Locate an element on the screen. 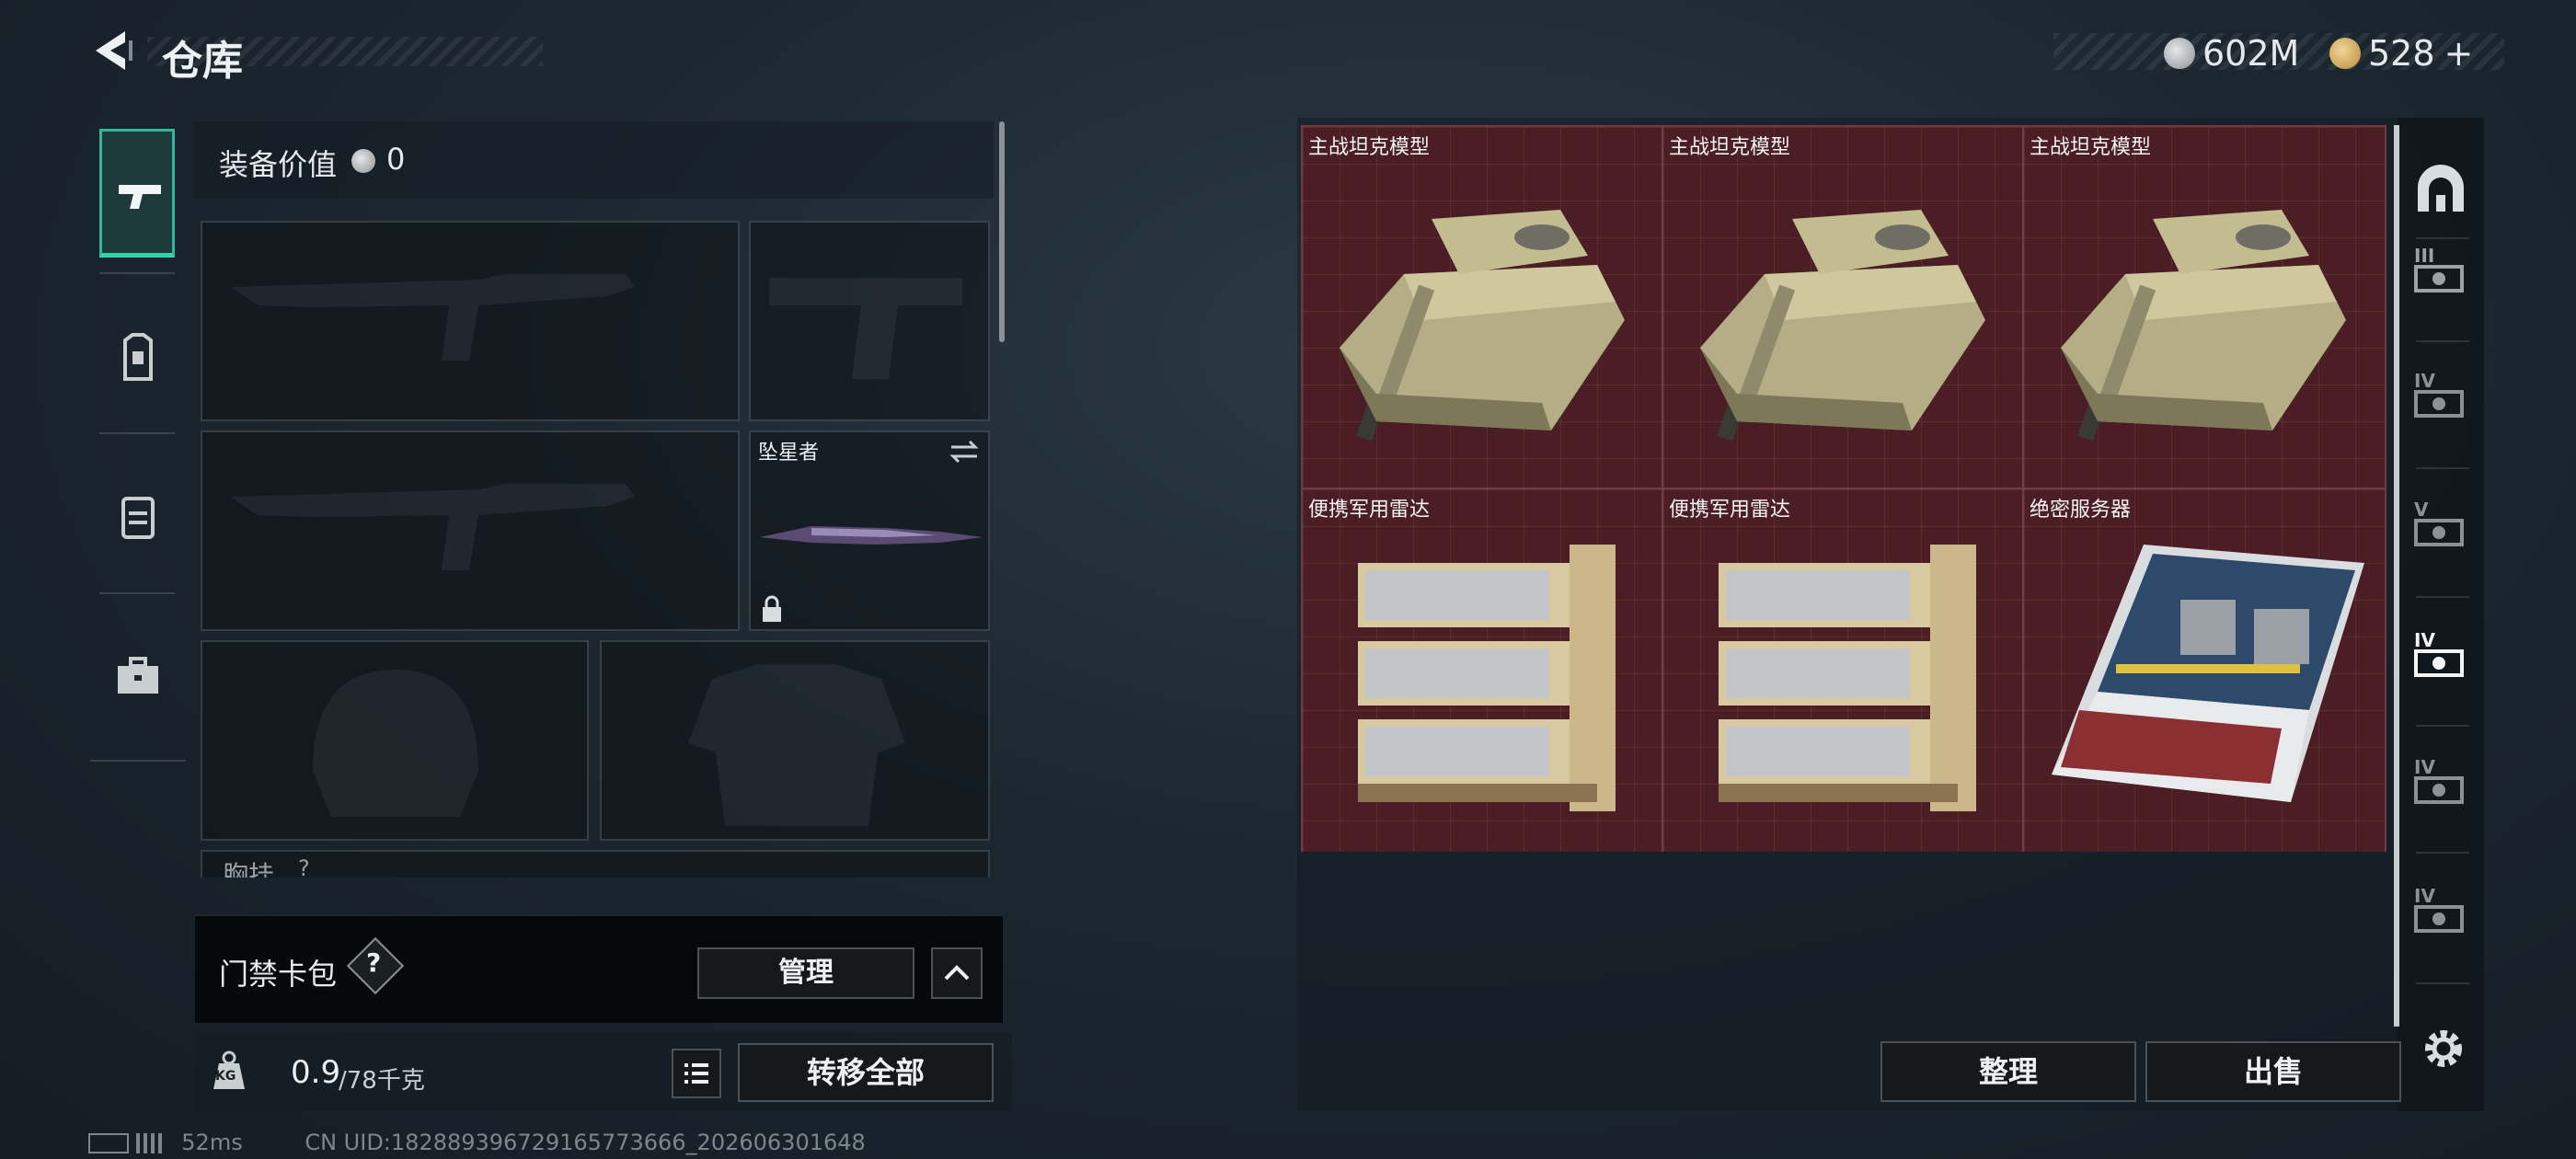 Image resolution: width=2576 pixels, height=1159 pixels. list-view-button is located at coordinates (696, 1073).